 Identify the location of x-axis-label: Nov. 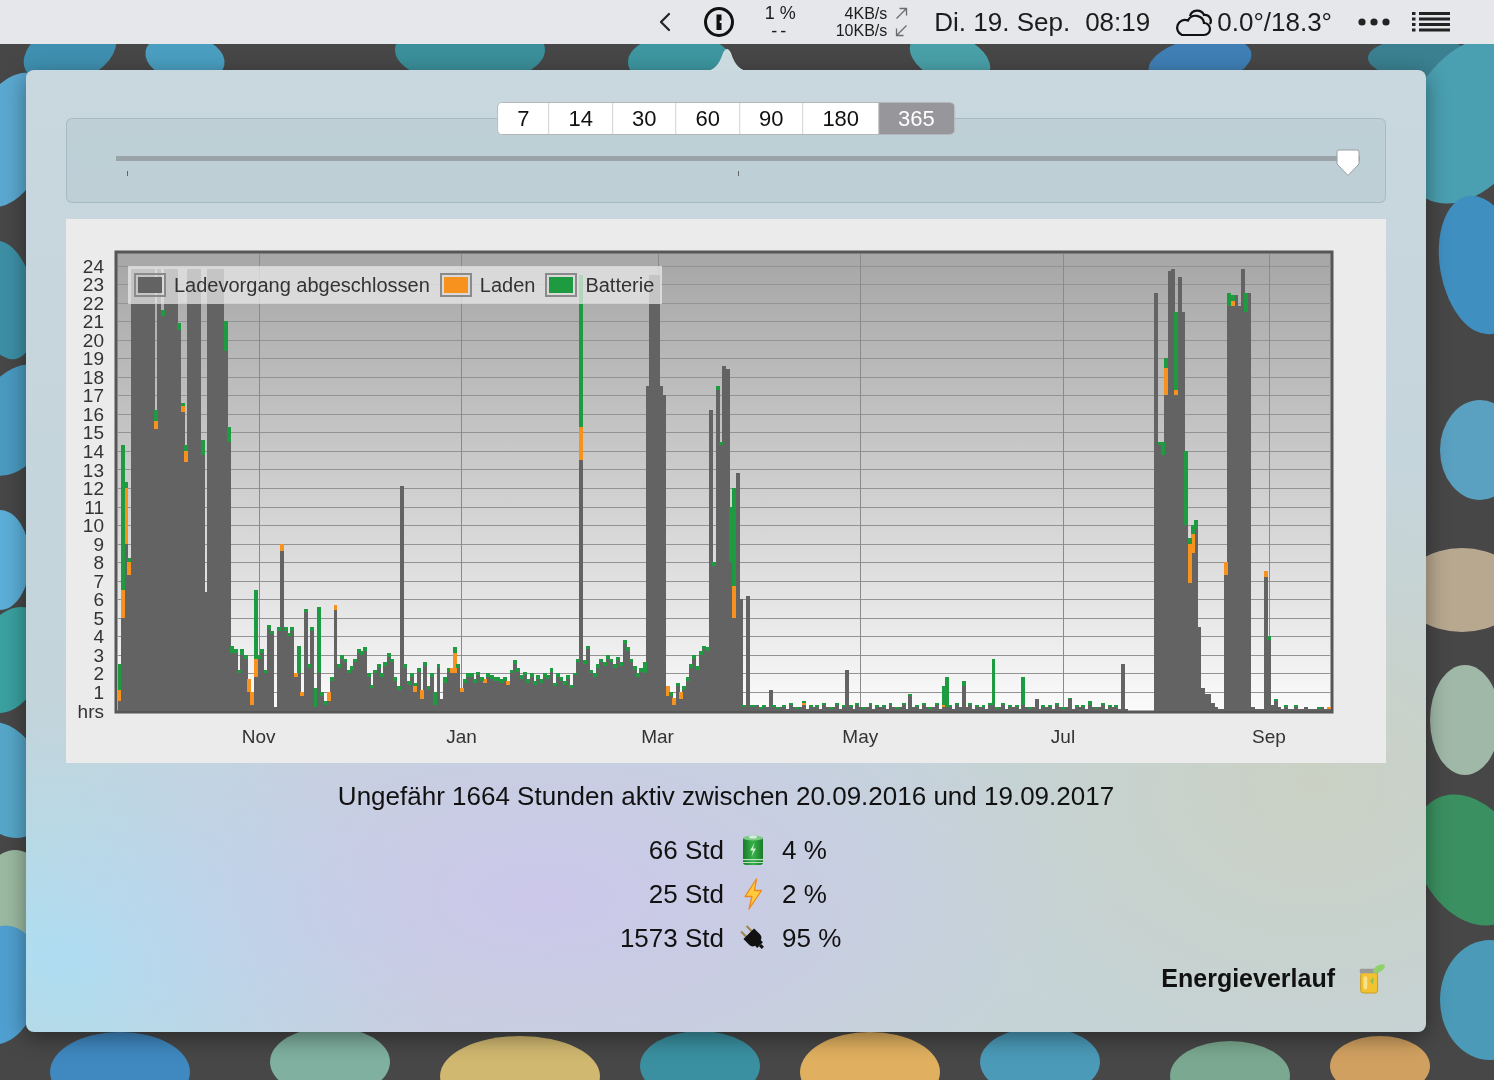
(258, 736).